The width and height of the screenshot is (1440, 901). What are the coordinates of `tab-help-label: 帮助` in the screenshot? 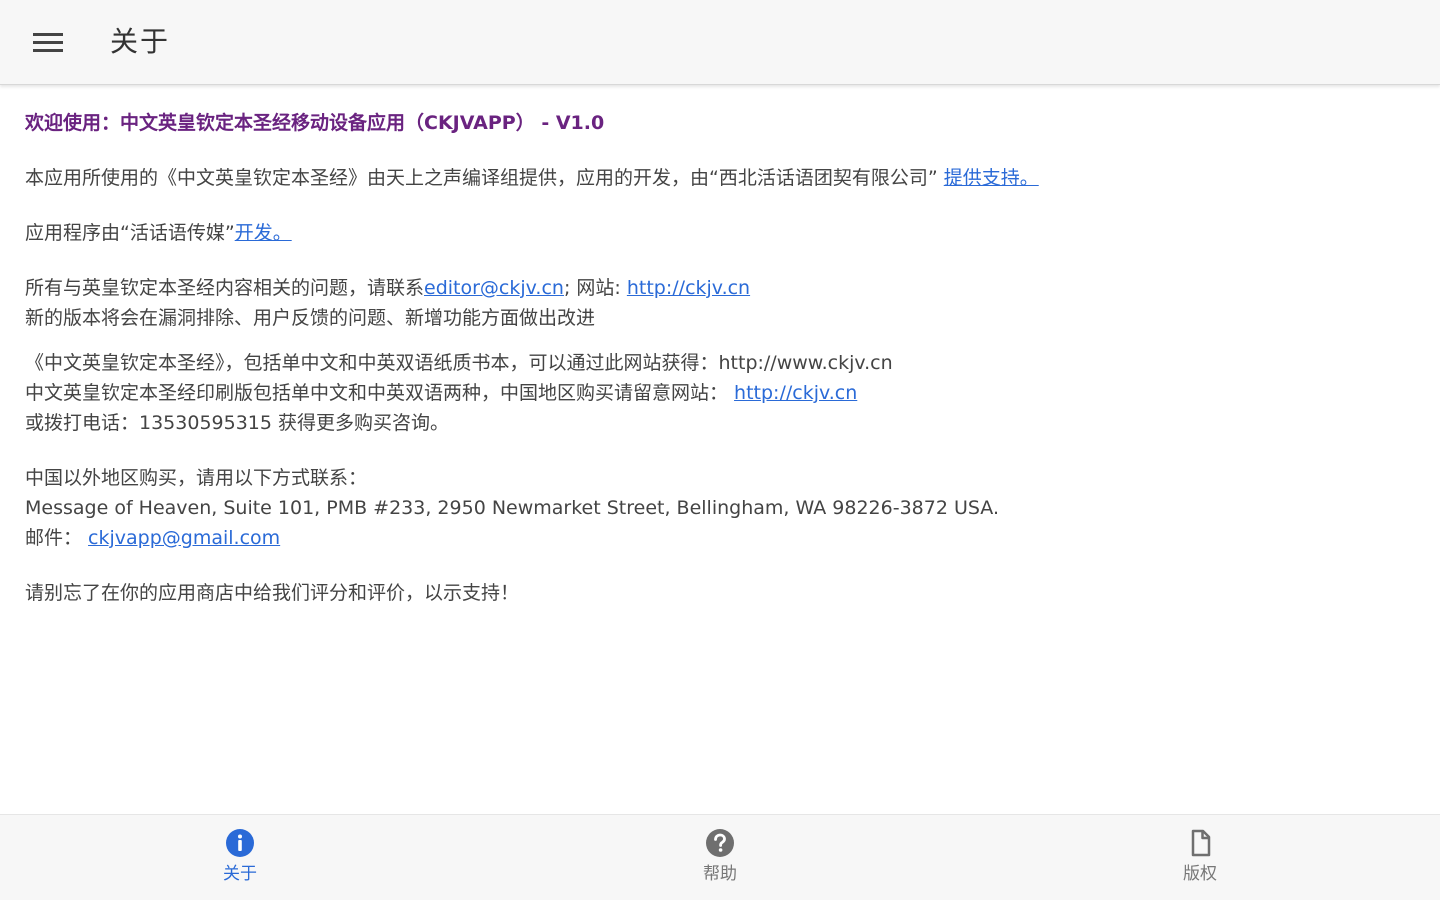 It's located at (720, 874).